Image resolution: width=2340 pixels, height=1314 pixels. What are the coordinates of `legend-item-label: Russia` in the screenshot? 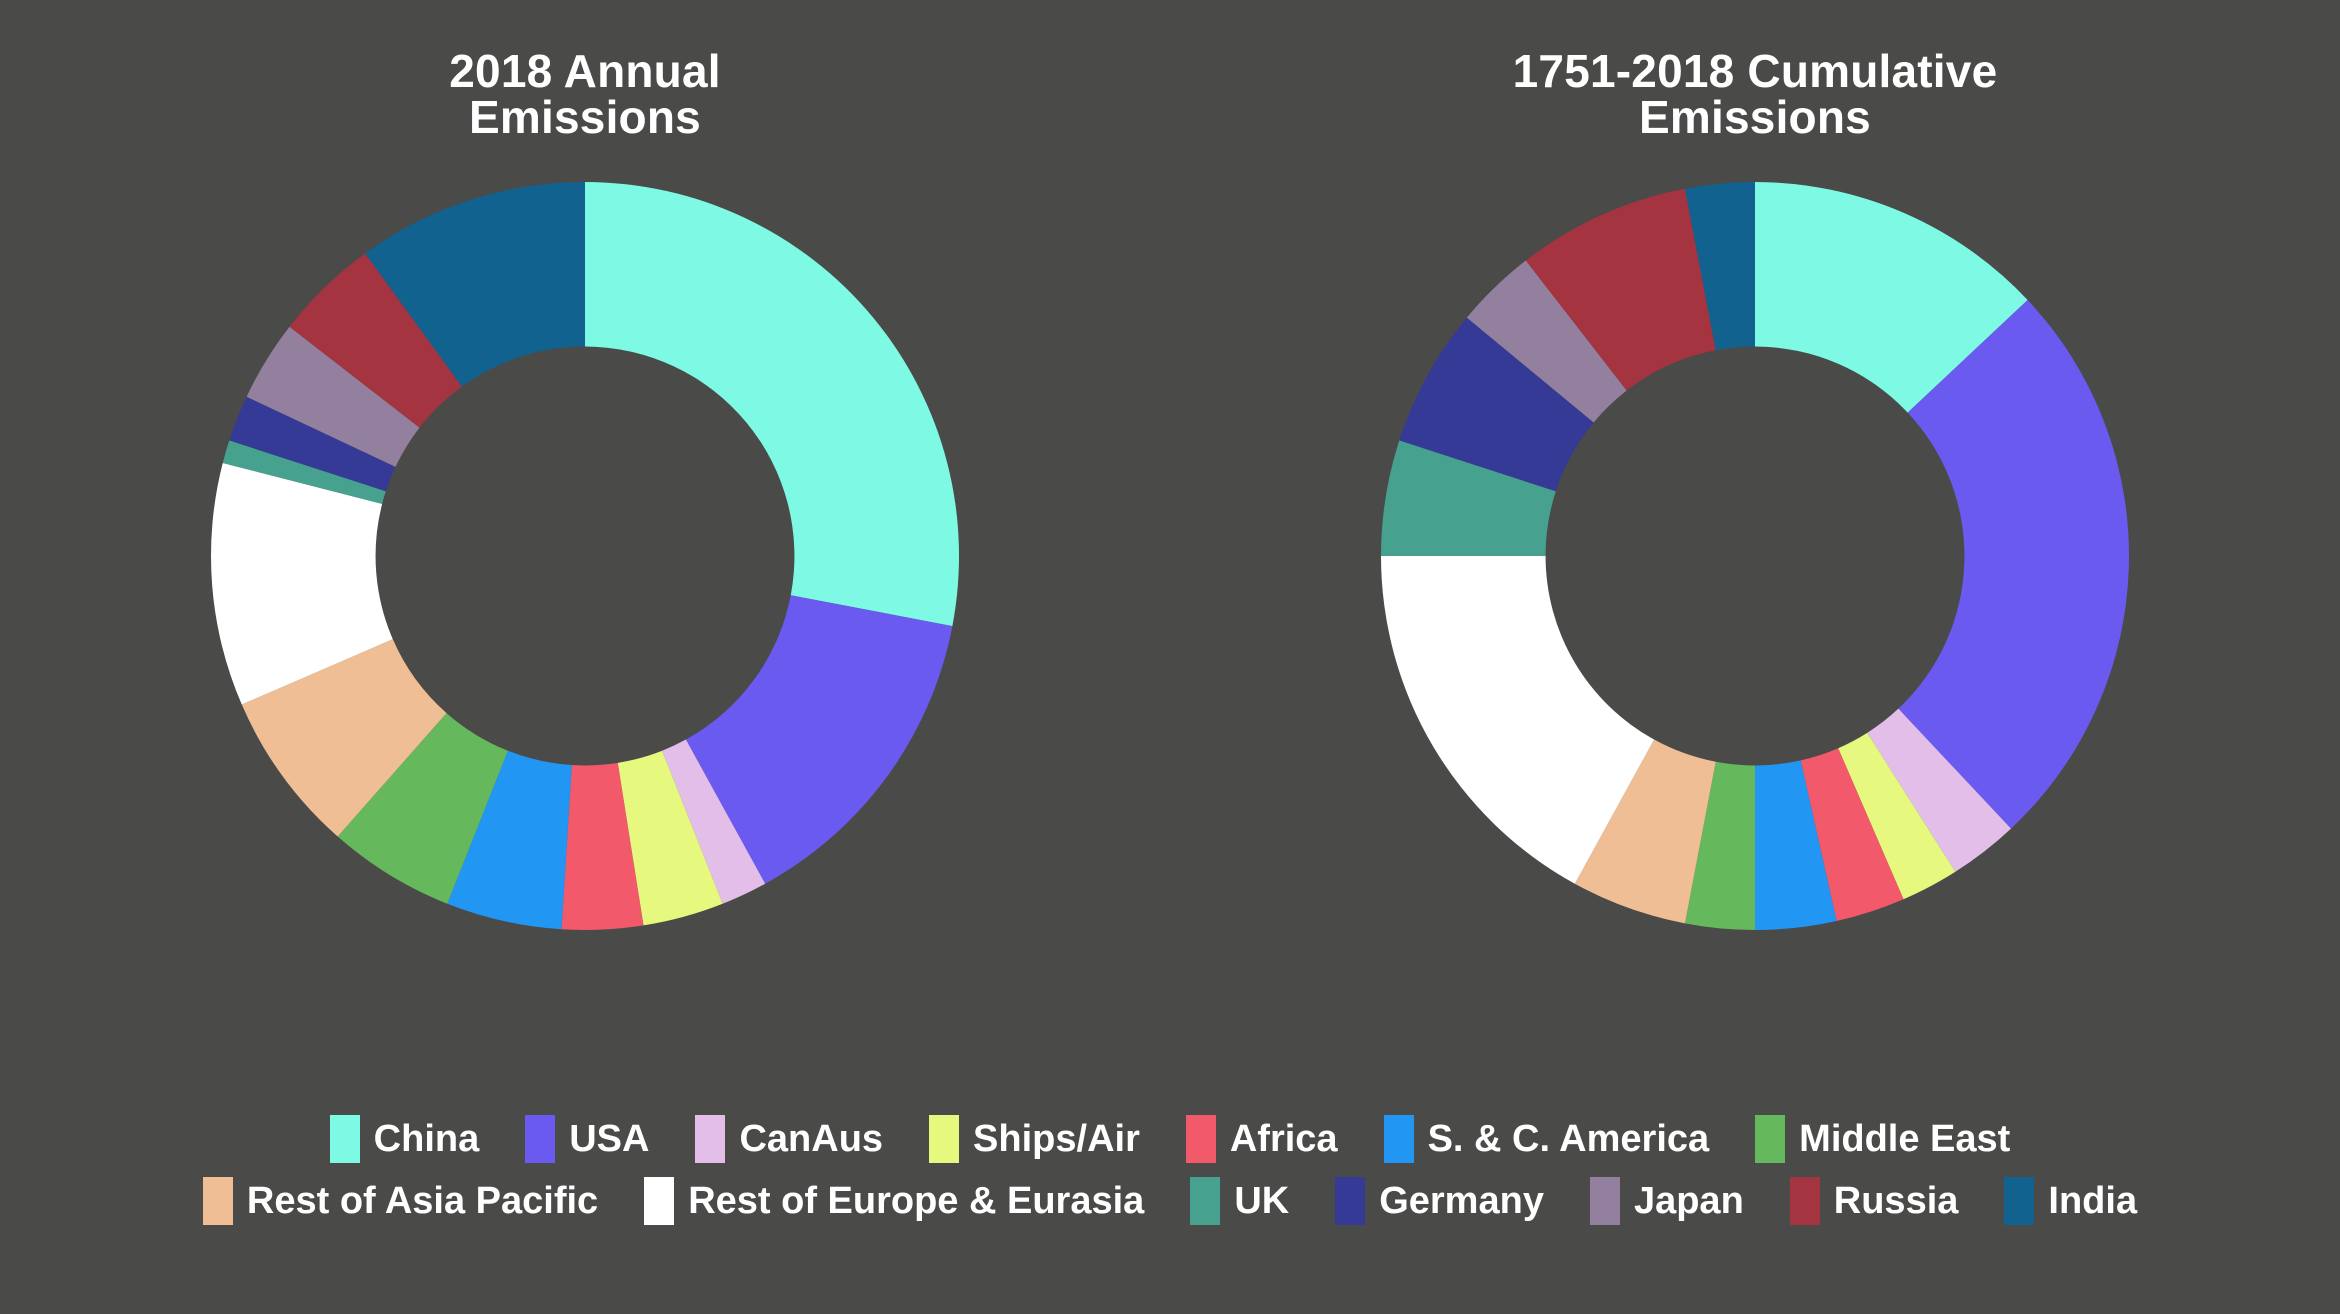 It's located at (1896, 1201).